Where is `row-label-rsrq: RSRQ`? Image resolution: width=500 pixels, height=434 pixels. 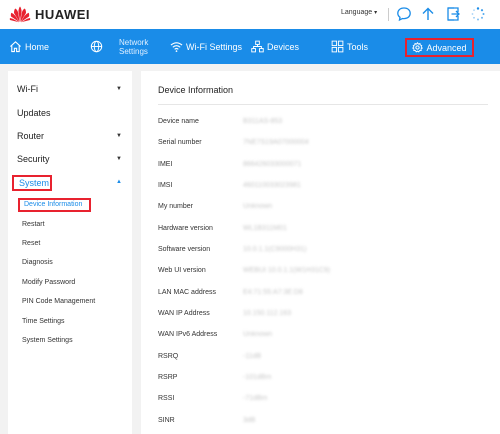
row-label-rsrq: RSRQ is located at coordinates (168, 356).